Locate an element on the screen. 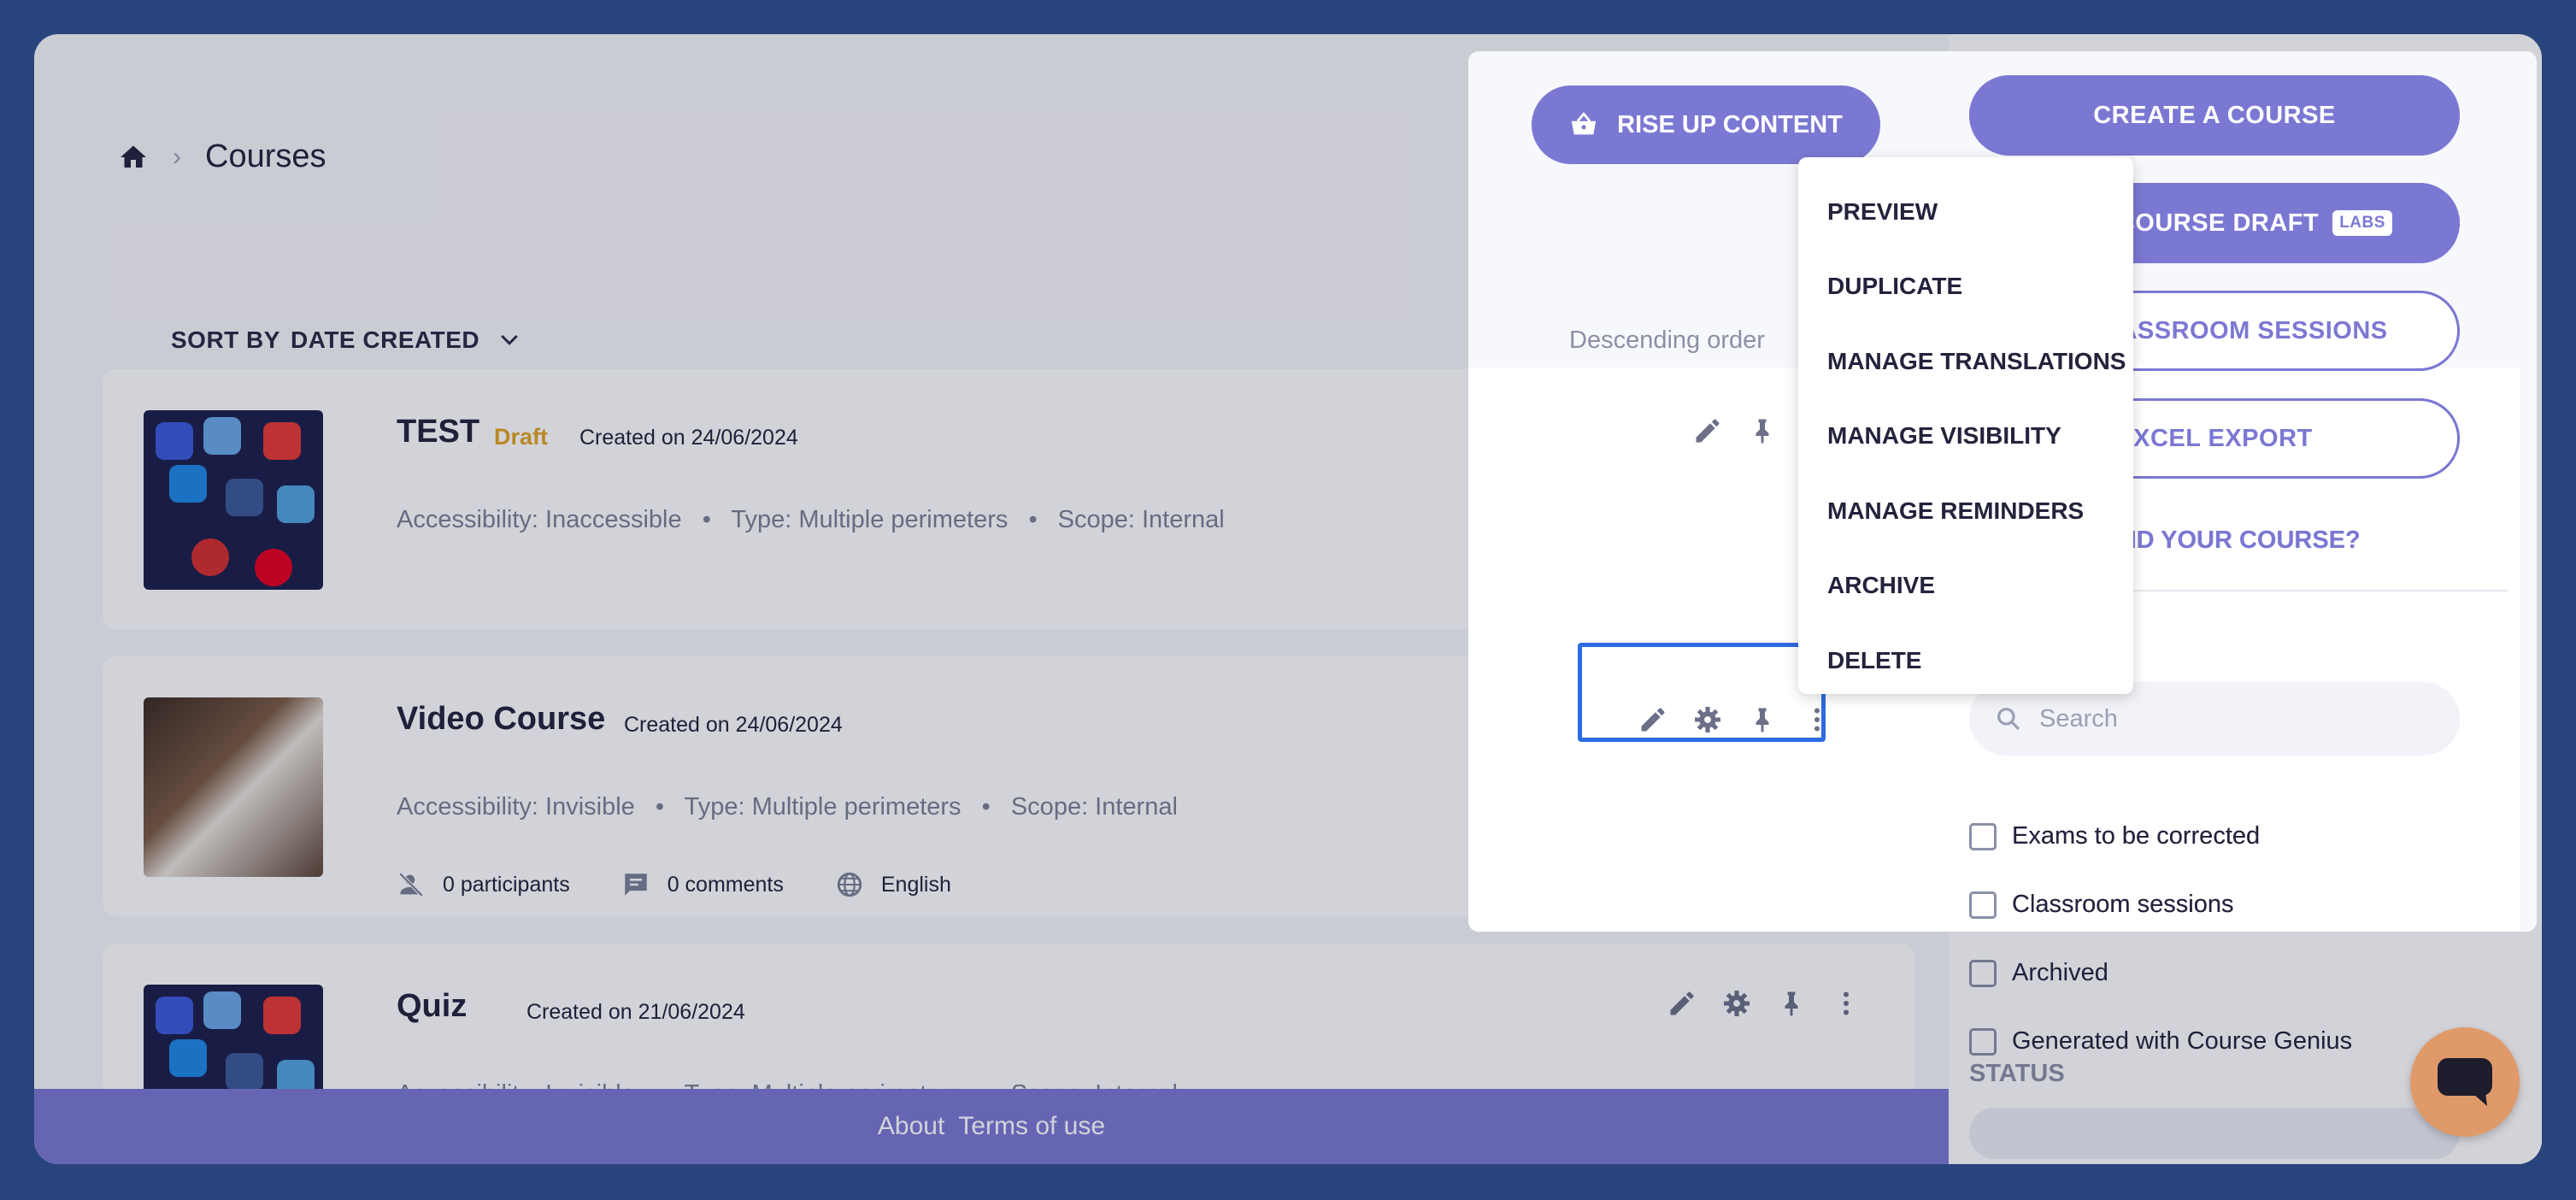 This screenshot has width=2576, height=1200. menu-item-duplicate: DUPLICATE is located at coordinates (1965, 287).